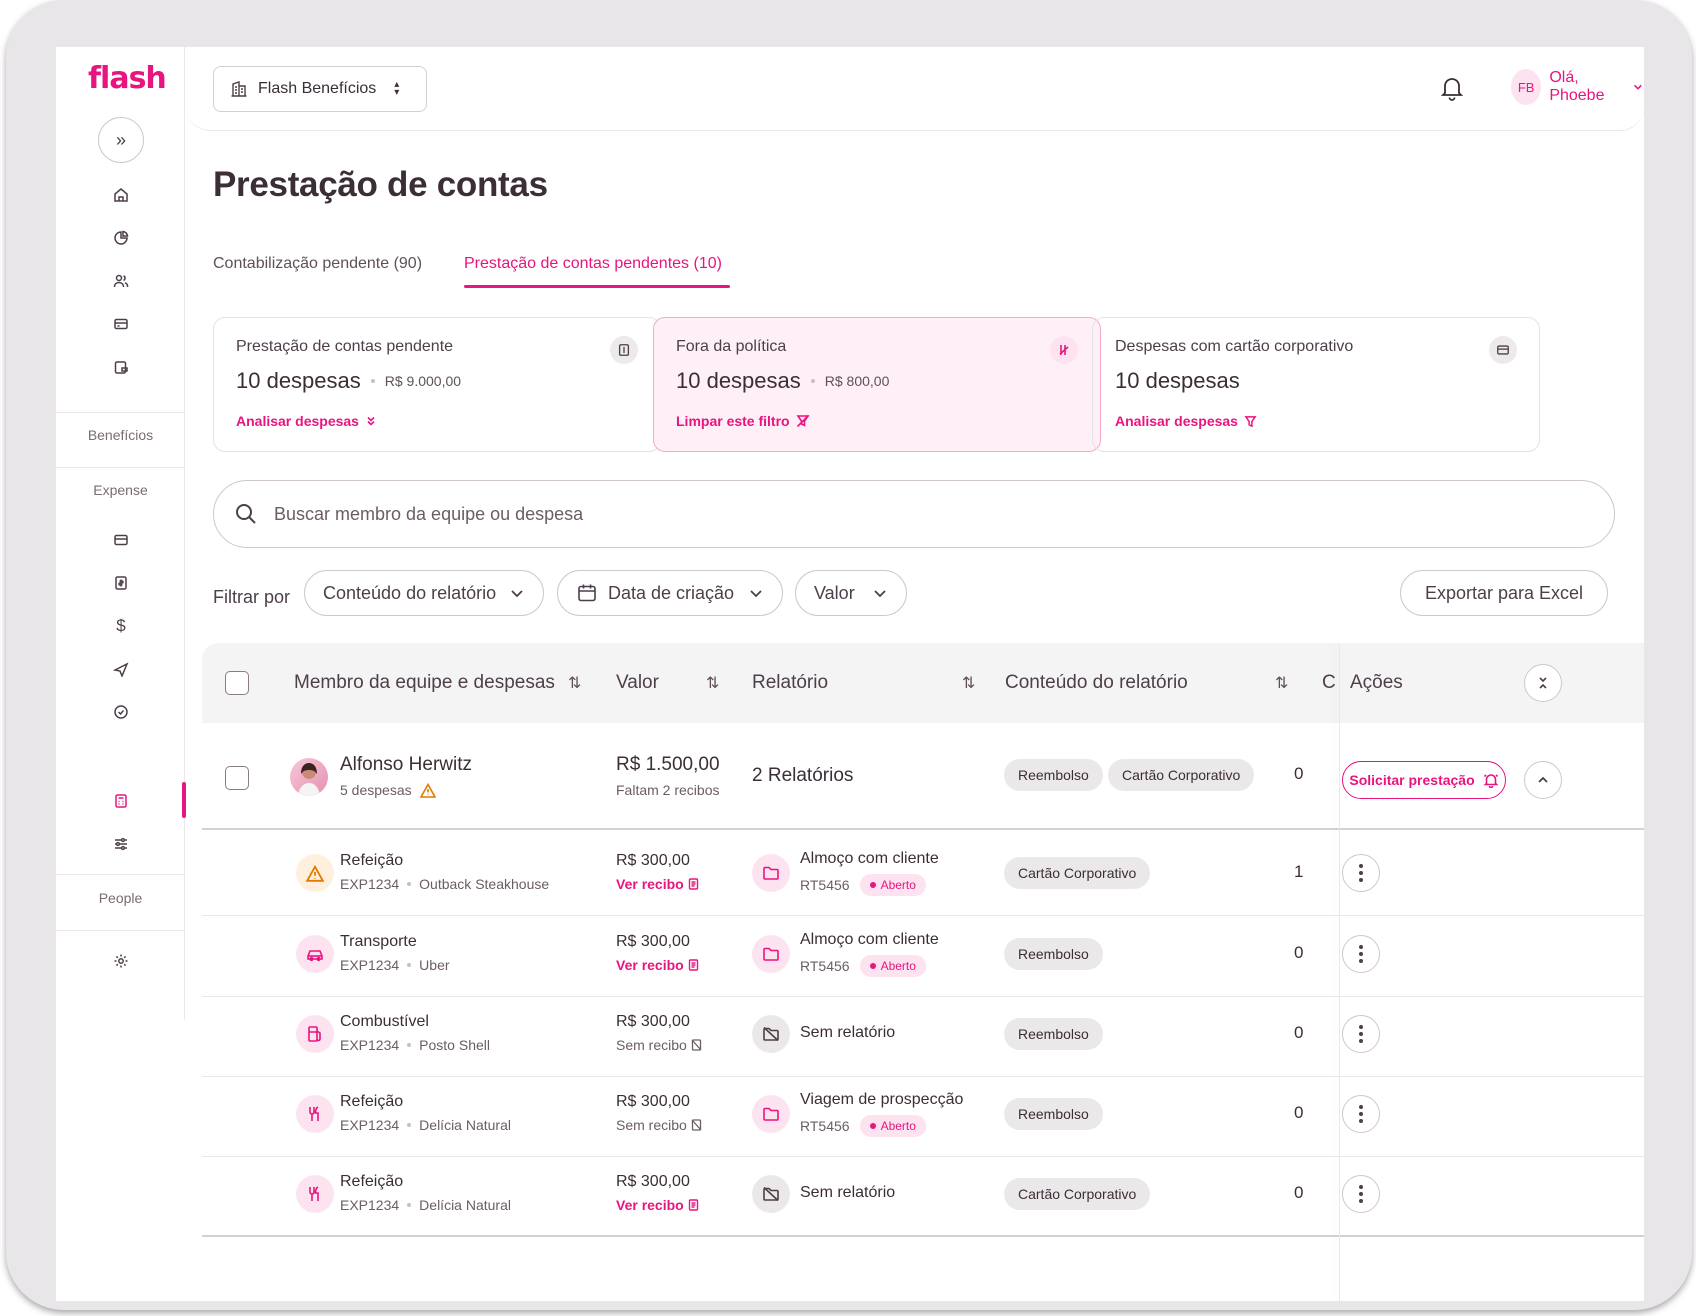  What do you see at coordinates (121, 961) in the screenshot?
I see `settings-icon` at bounding box center [121, 961].